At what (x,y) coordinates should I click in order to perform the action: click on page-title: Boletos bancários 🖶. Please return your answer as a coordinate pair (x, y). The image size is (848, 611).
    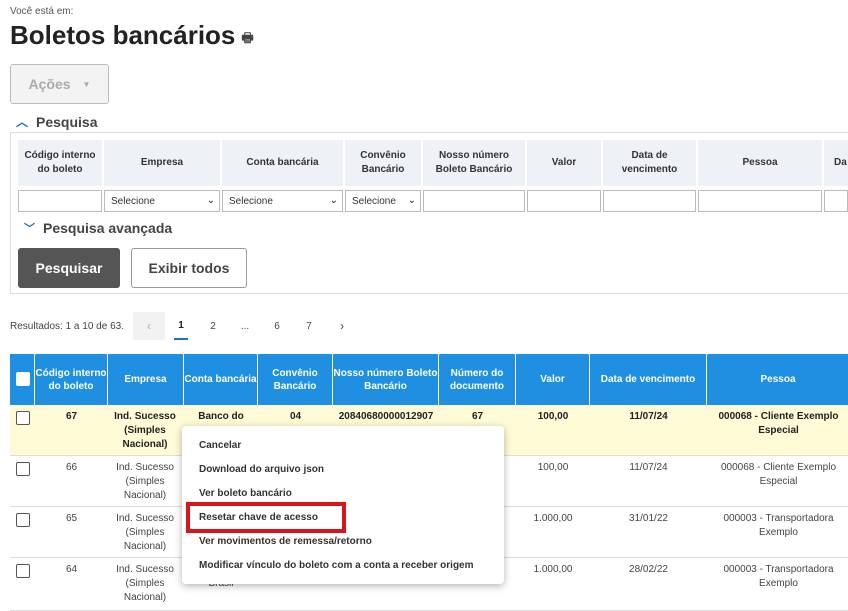
    Looking at the image, I should click on (132, 35).